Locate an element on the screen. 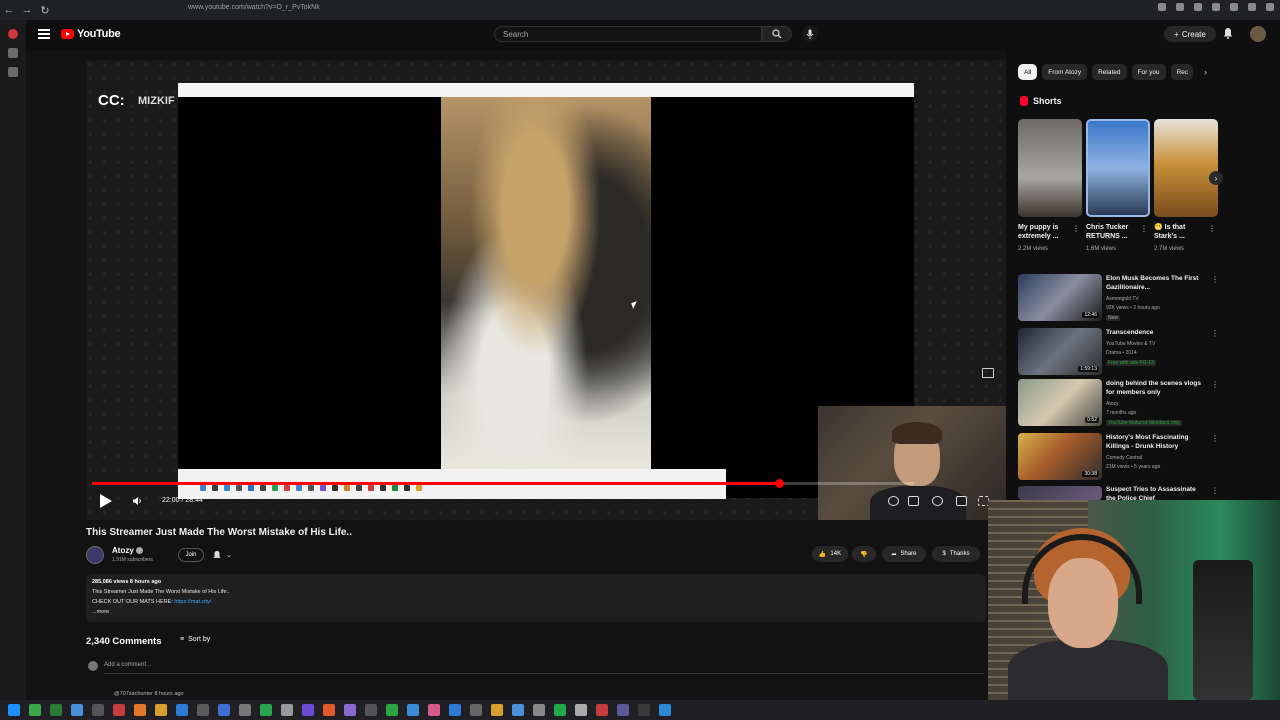 Image resolution: width=1280 pixels, height=720 pixels. video-thumbnail: 30:38 is located at coordinates (1060, 456).